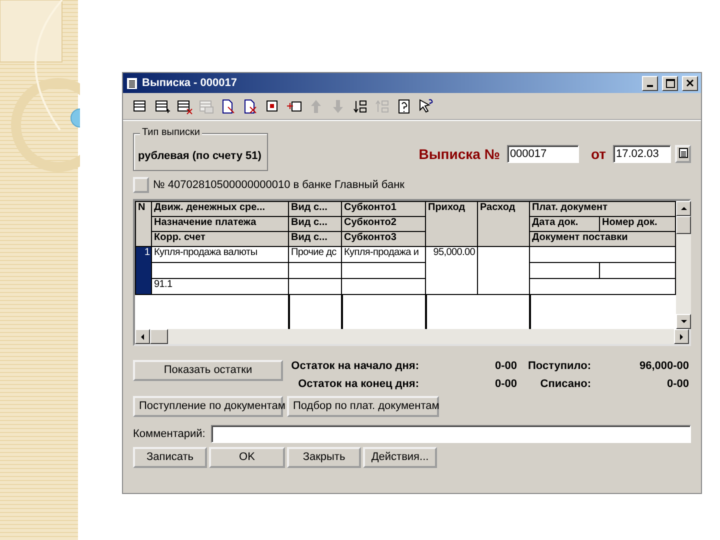 The image size is (720, 540). I want to click on close-button, so click(690, 83).